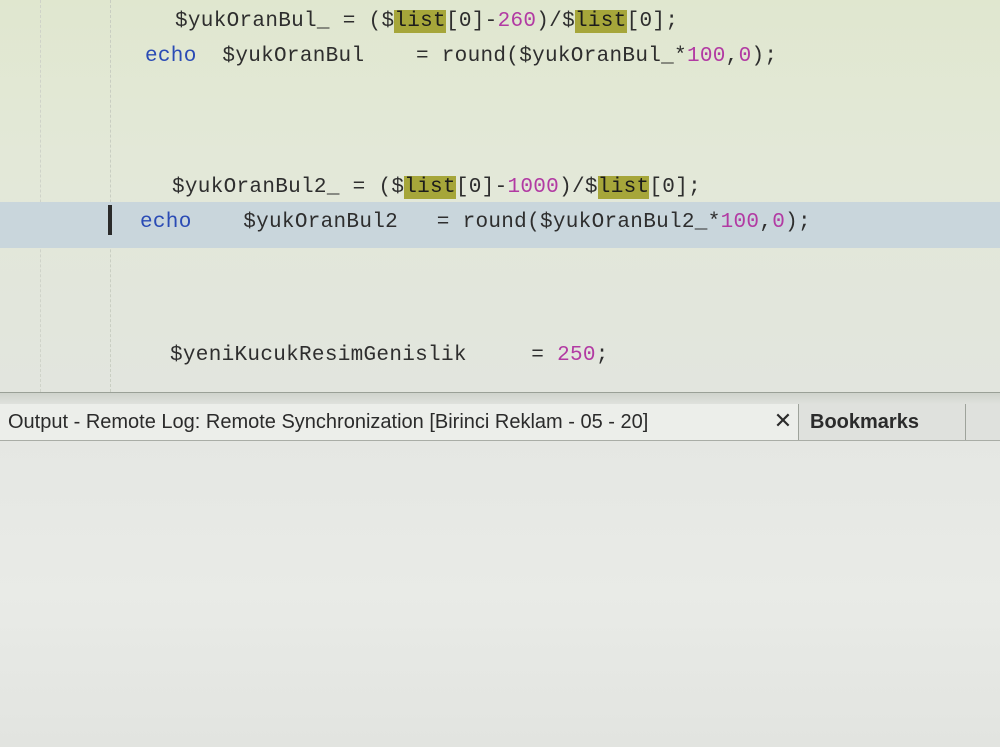  I want to click on code-line-5: $yeniKucukResimGenislik = 250;, so click(389, 355).